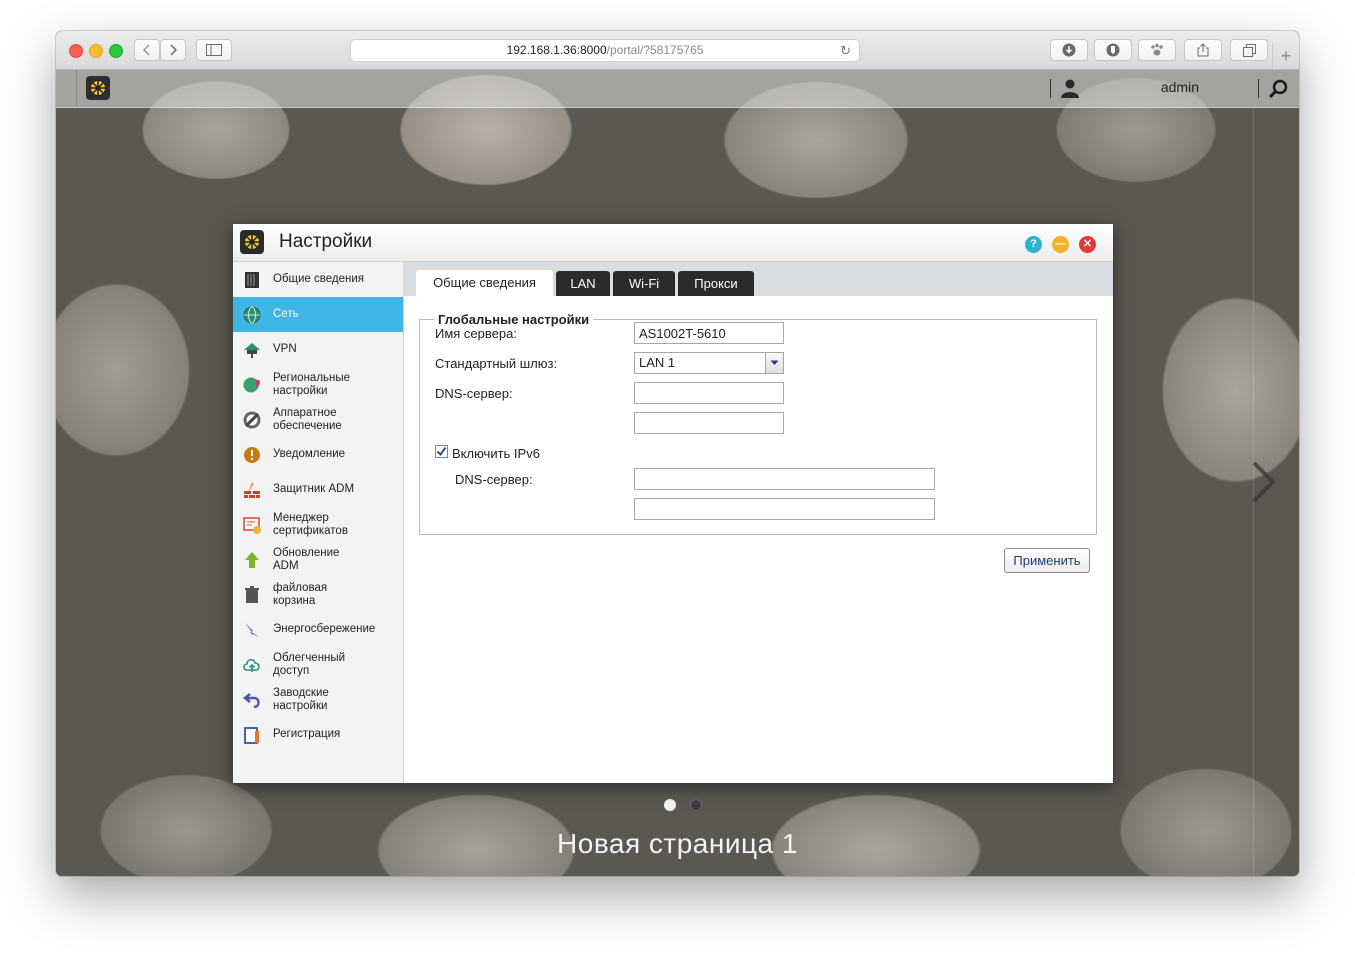  I want to click on sidebar-item-label: VPN, so click(285, 349).